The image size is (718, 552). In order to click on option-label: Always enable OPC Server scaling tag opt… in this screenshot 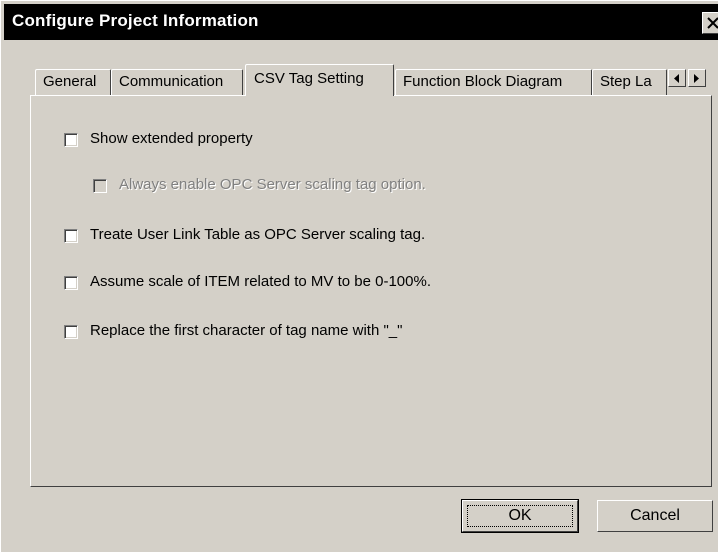, I will do `click(272, 184)`.